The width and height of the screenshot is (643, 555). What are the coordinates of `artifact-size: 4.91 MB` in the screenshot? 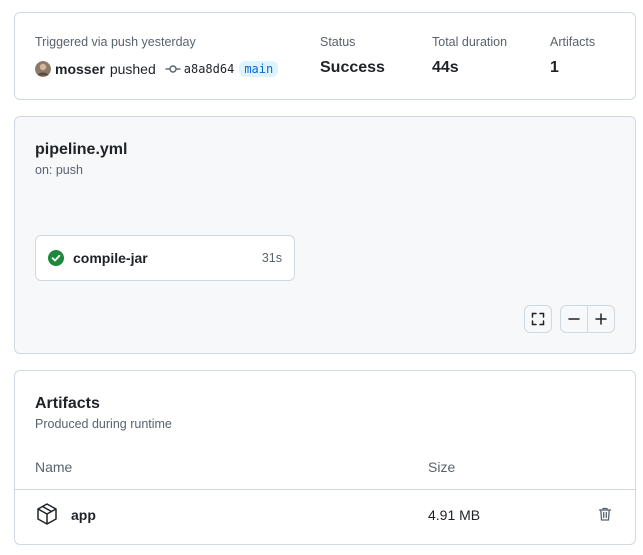 It's located at (454, 515).